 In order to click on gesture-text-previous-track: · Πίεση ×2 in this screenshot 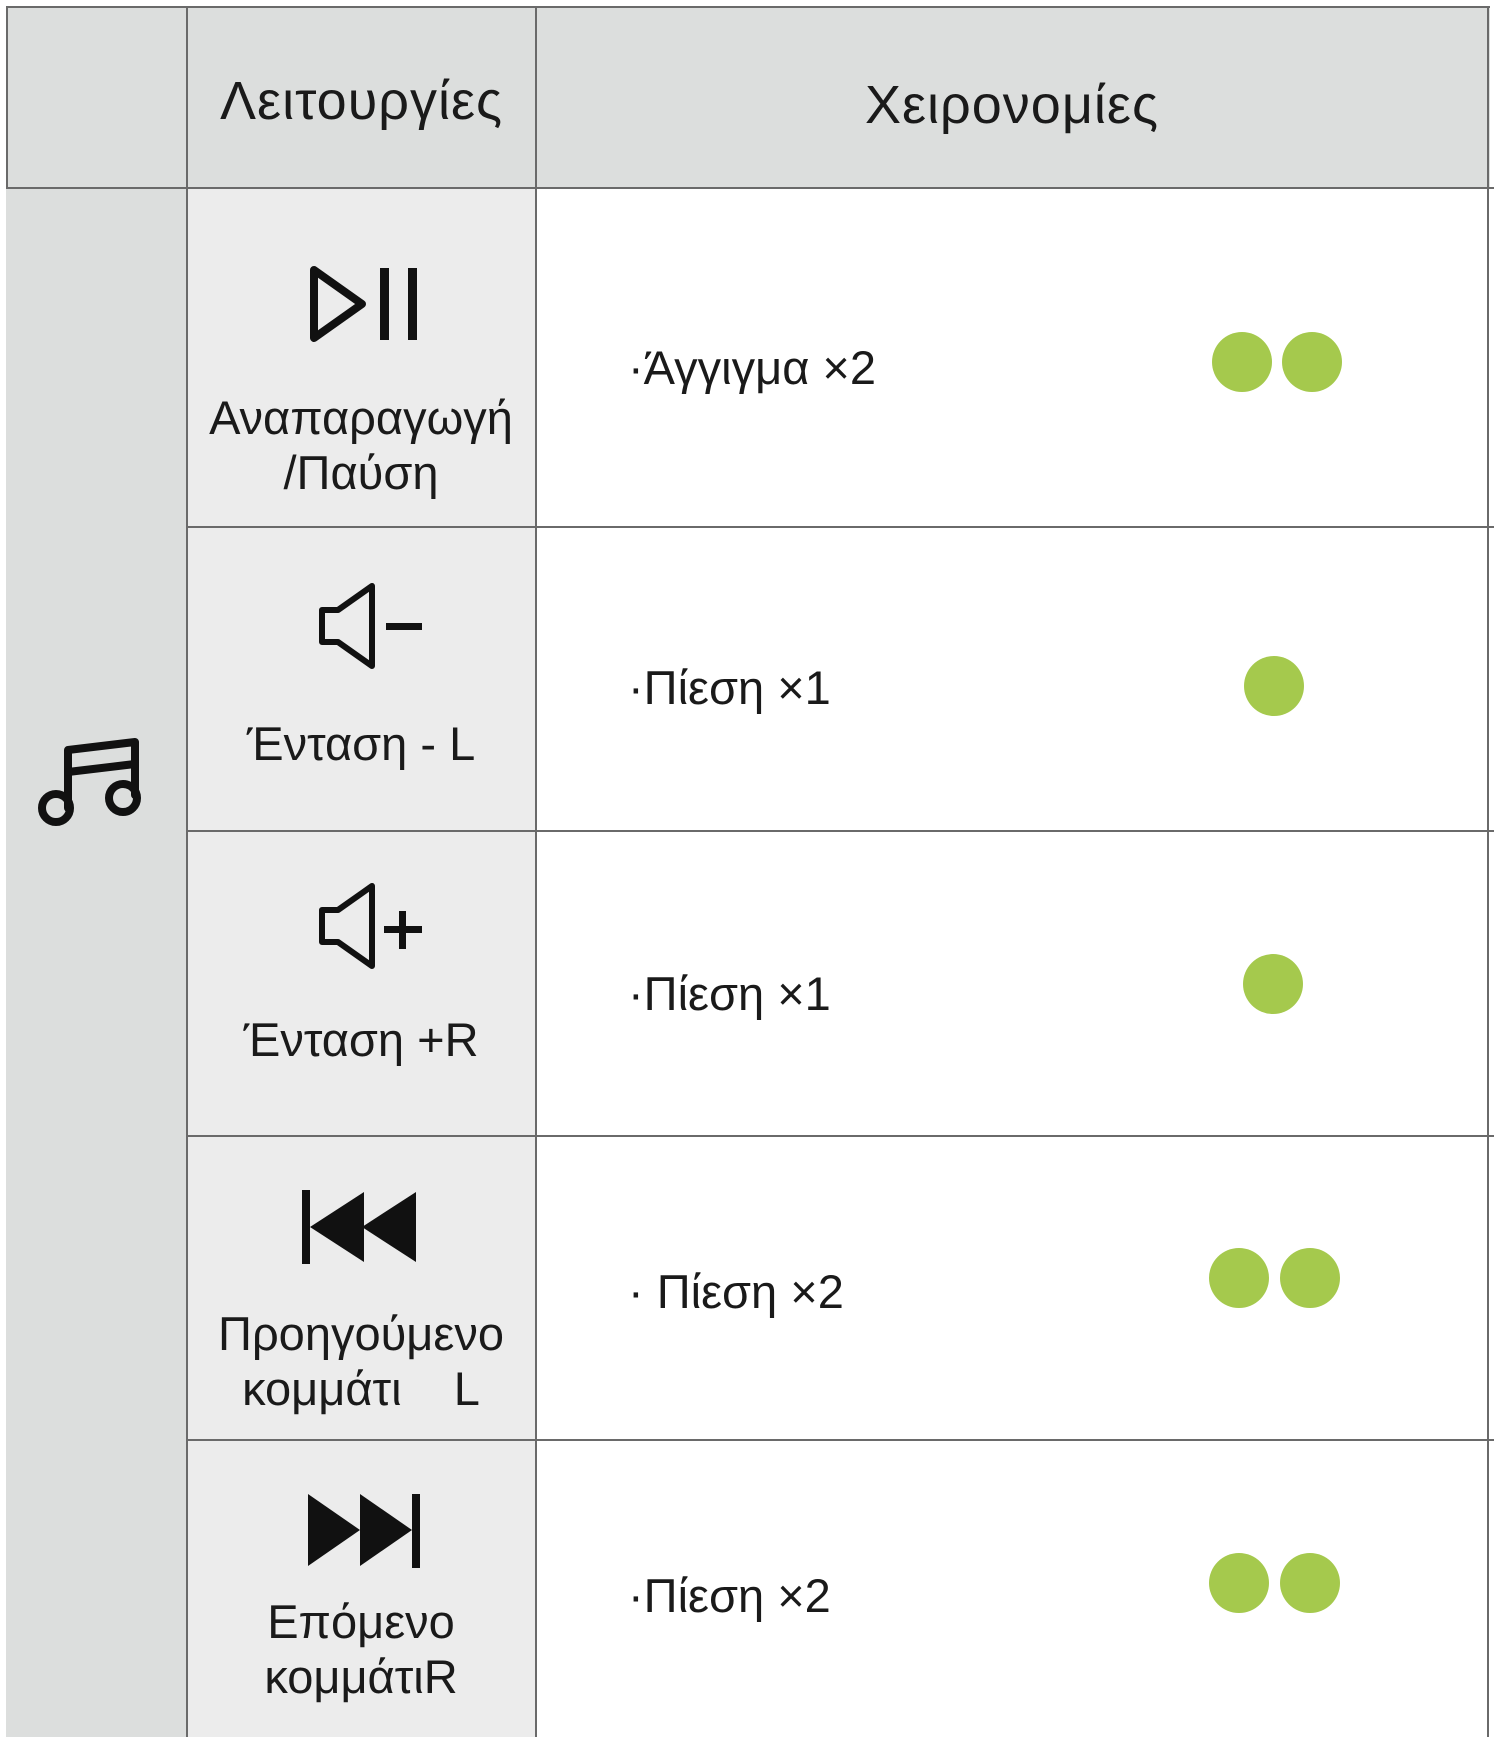, I will do `click(736, 1291)`.